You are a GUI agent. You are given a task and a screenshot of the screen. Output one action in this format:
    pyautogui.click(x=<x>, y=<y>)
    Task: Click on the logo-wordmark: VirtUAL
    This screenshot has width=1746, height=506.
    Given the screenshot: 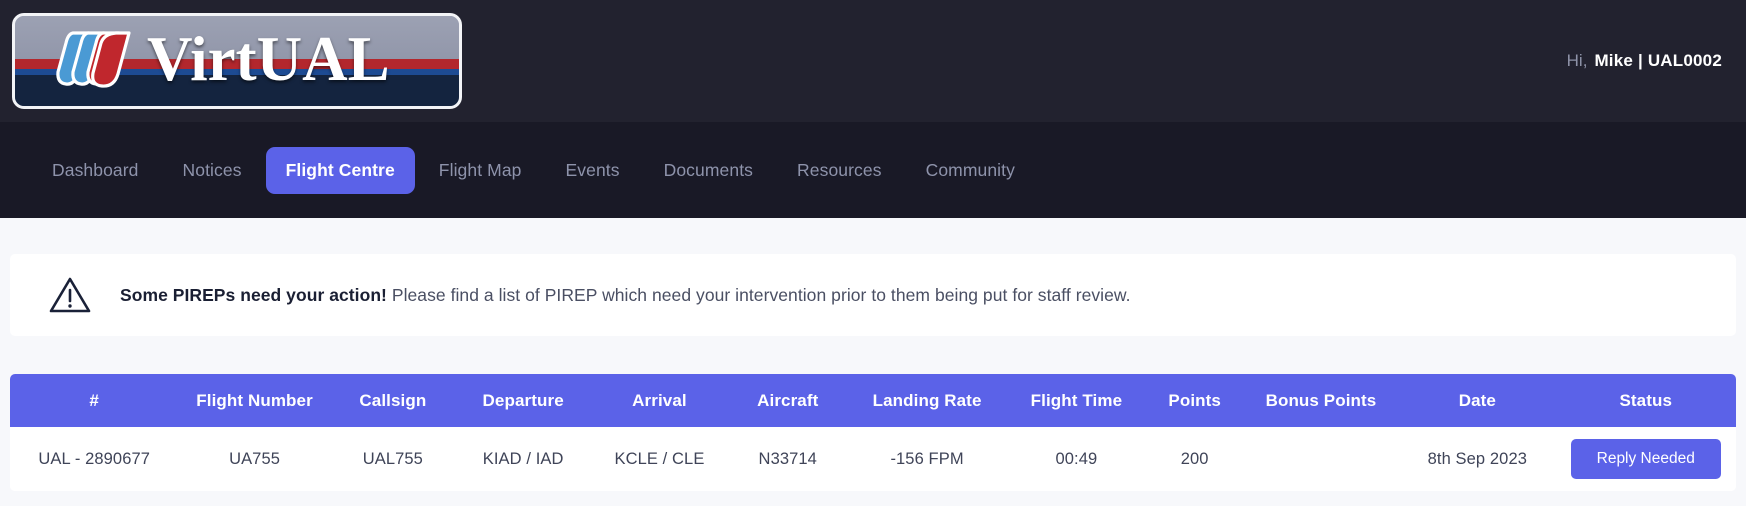 What is the action you would take?
    pyautogui.click(x=268, y=58)
    